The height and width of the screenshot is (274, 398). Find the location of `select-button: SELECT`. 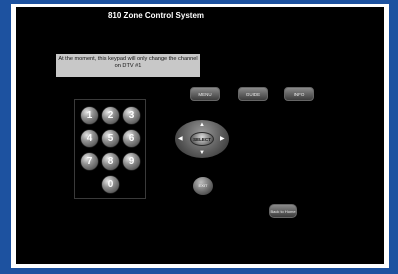

select-button: SELECT is located at coordinates (202, 139).